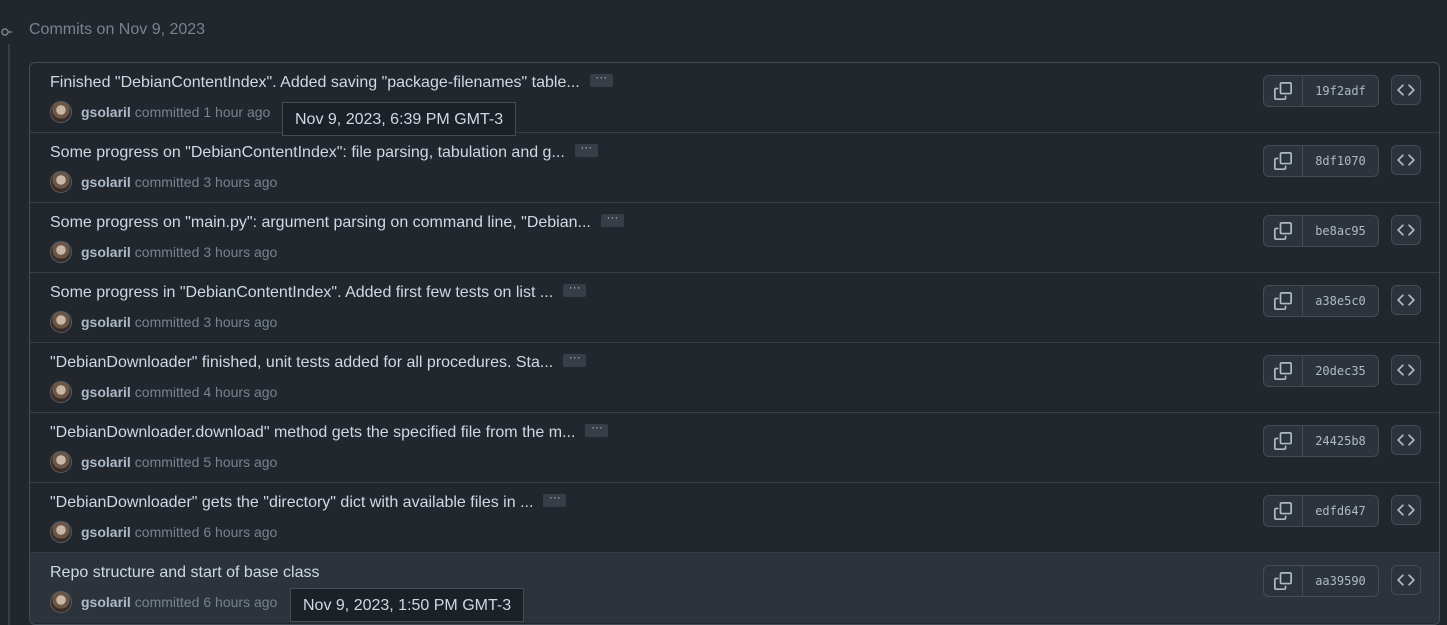 The height and width of the screenshot is (625, 1447). I want to click on date-tooltip-last: Nov 9, 2023, 1:50 PM GMT-3, so click(407, 605).